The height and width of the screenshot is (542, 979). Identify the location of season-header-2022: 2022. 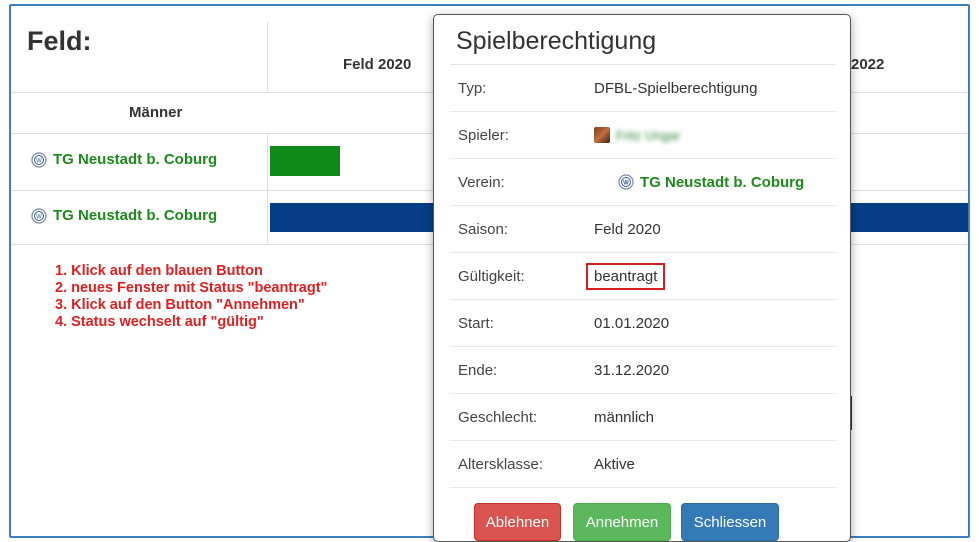
(868, 64).